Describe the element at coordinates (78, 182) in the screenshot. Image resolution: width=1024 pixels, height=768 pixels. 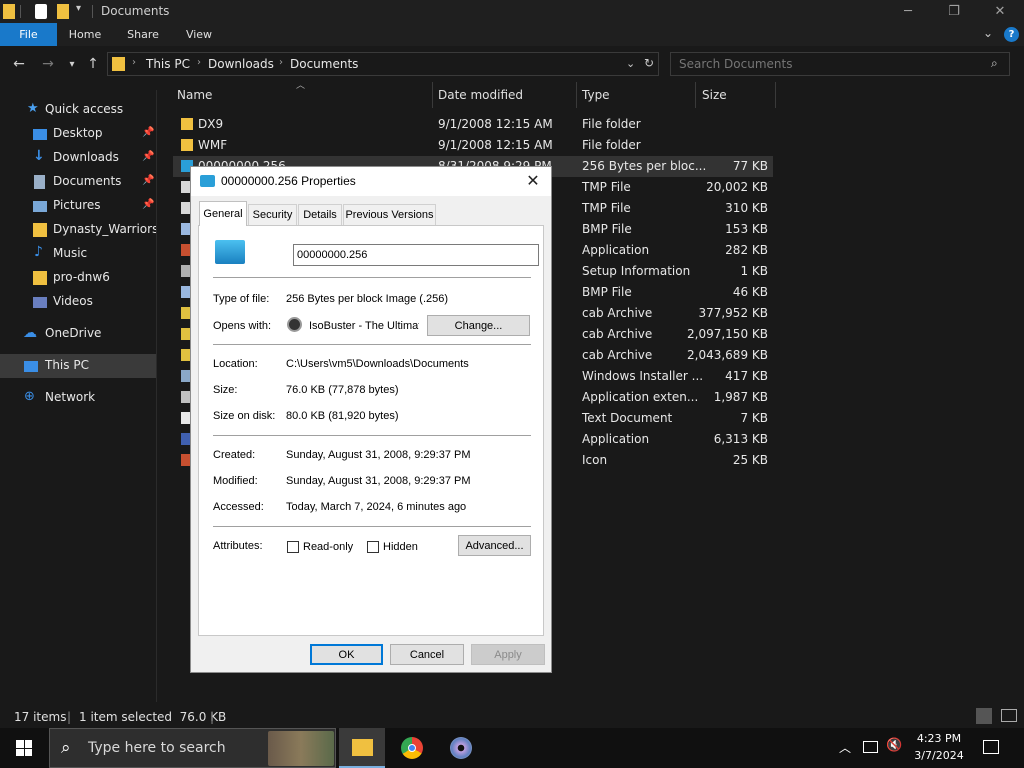
I see `nav-item-documents: Documents 📌` at that location.